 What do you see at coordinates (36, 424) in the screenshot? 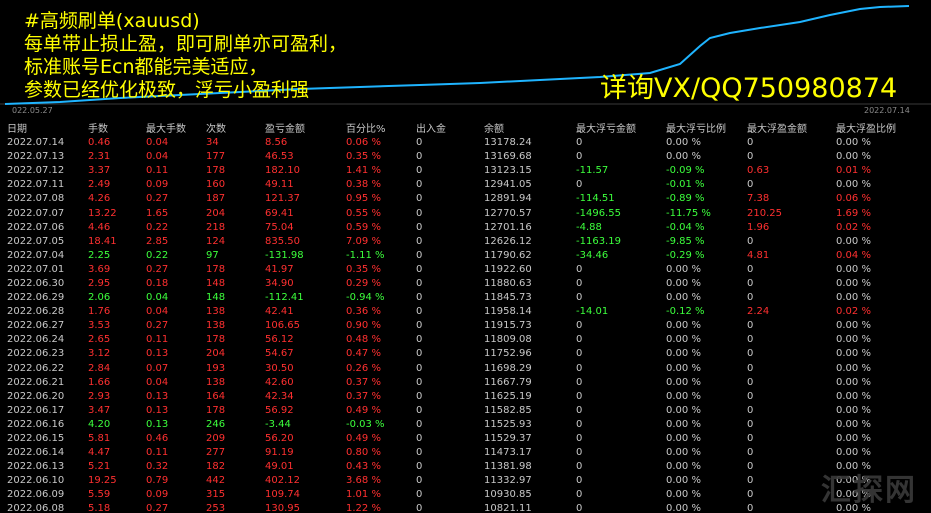
I see `table-cell: 2022.06.16` at bounding box center [36, 424].